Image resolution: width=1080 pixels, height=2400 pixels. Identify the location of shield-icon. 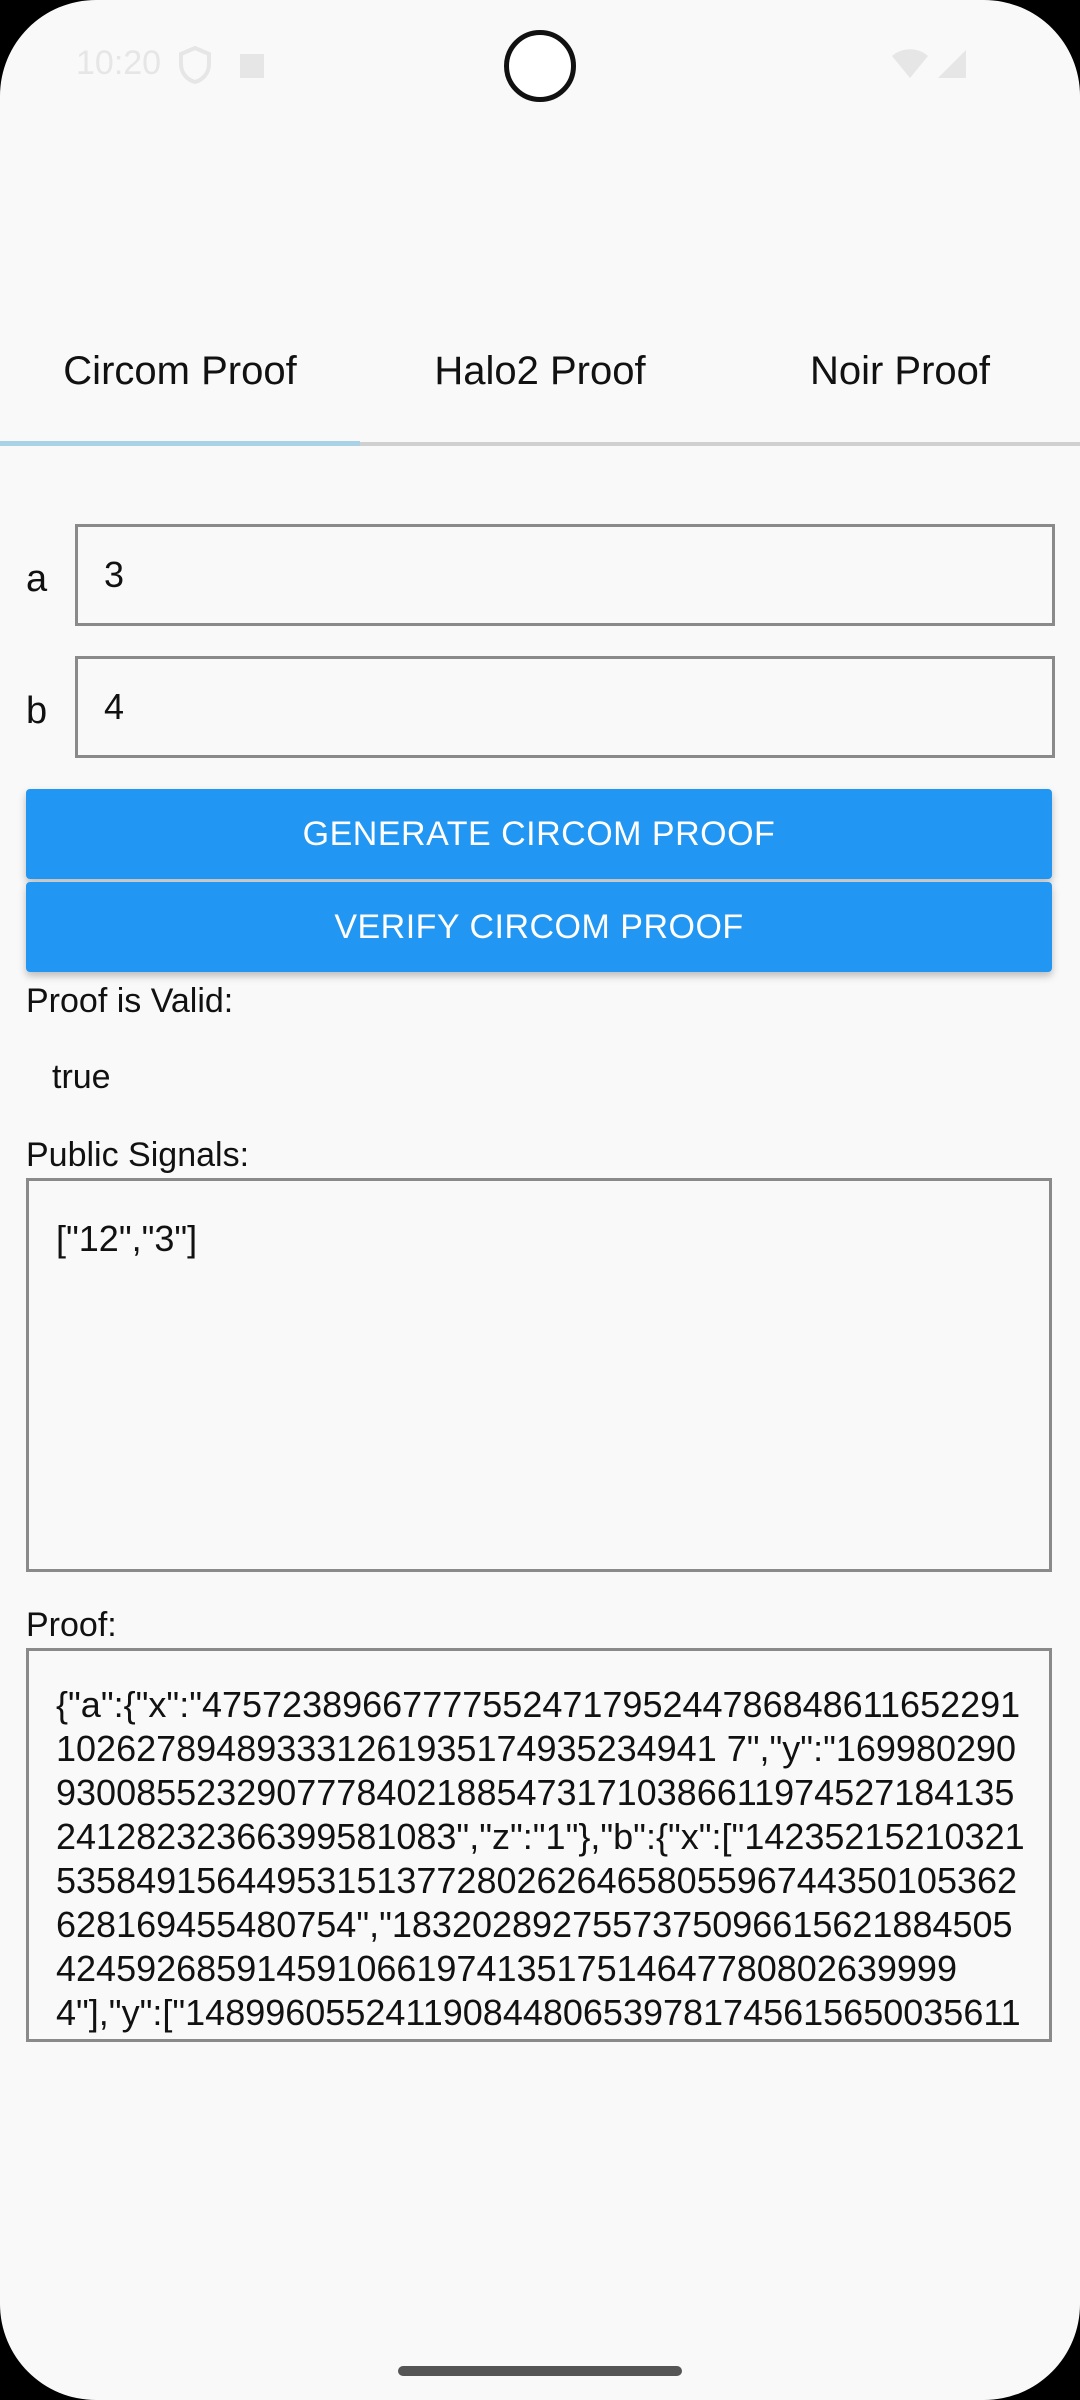
(195, 67).